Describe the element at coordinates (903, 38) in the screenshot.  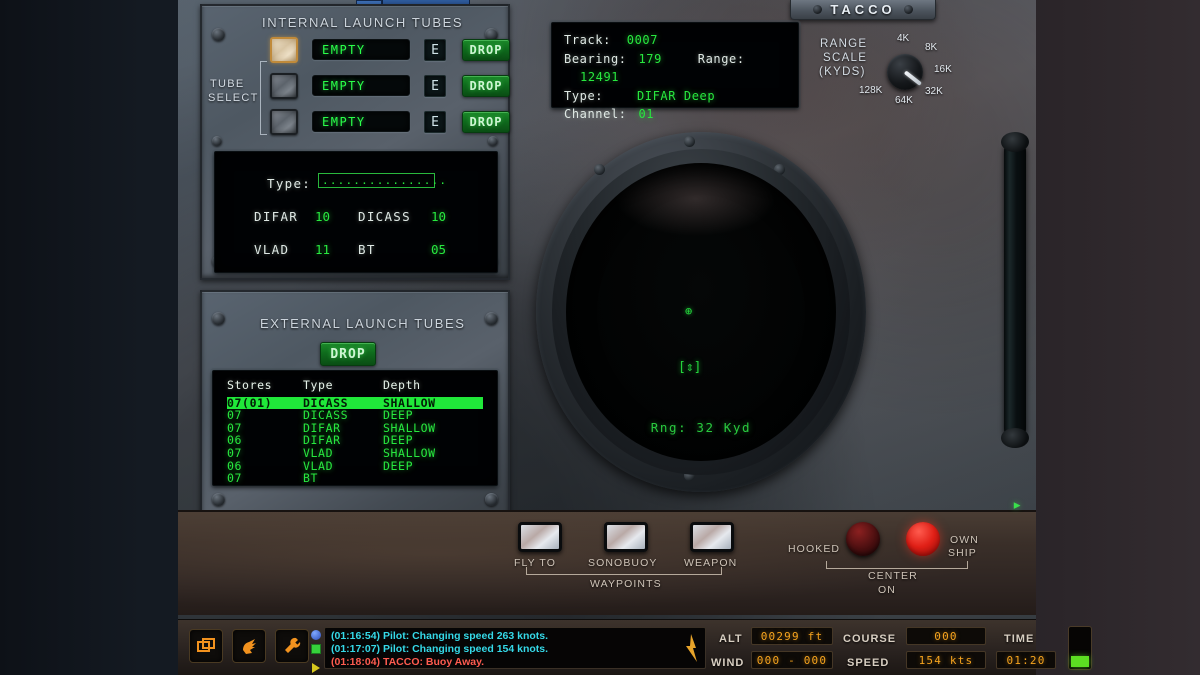
I see `range-tick-4k: 4K` at that location.